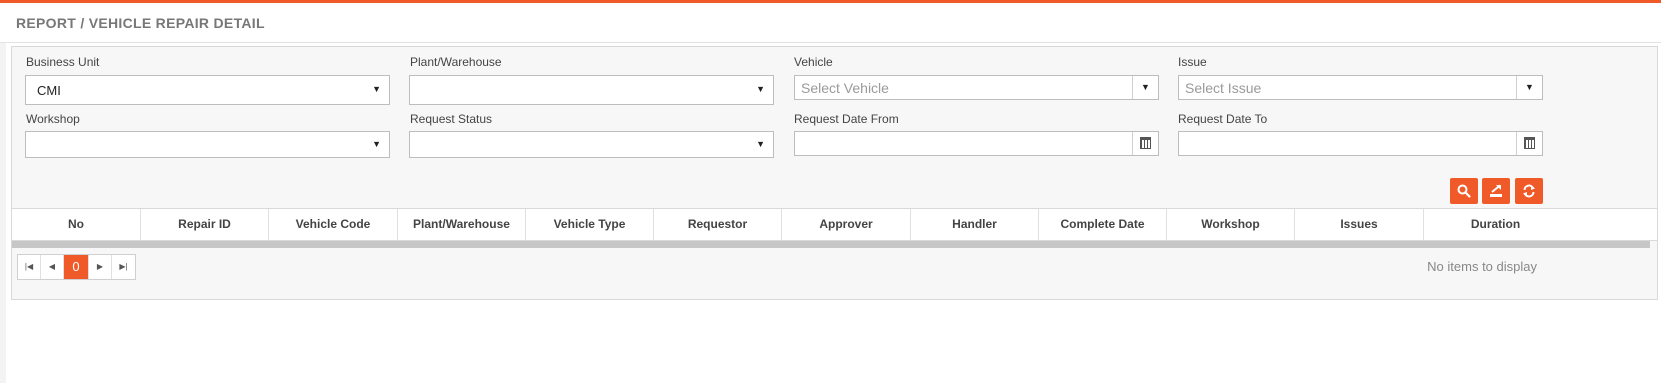 This screenshot has height=383, width=1661. I want to click on plant-warehouse-select: ▼, so click(591, 90).